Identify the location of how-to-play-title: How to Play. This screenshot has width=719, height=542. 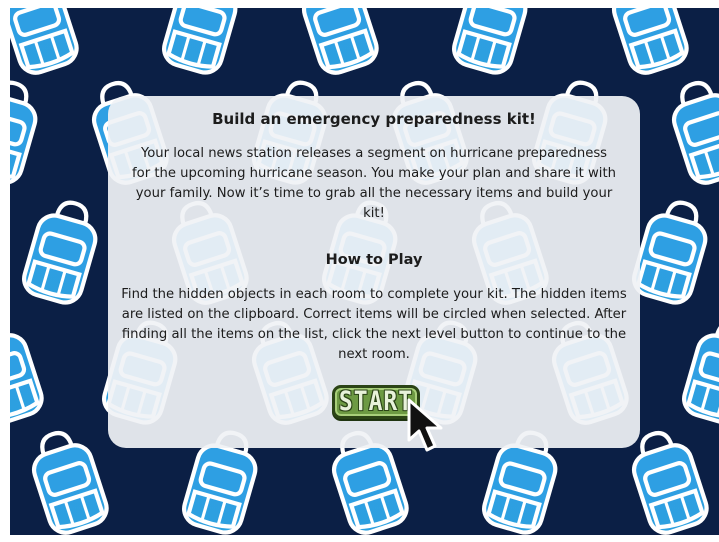
(374, 260).